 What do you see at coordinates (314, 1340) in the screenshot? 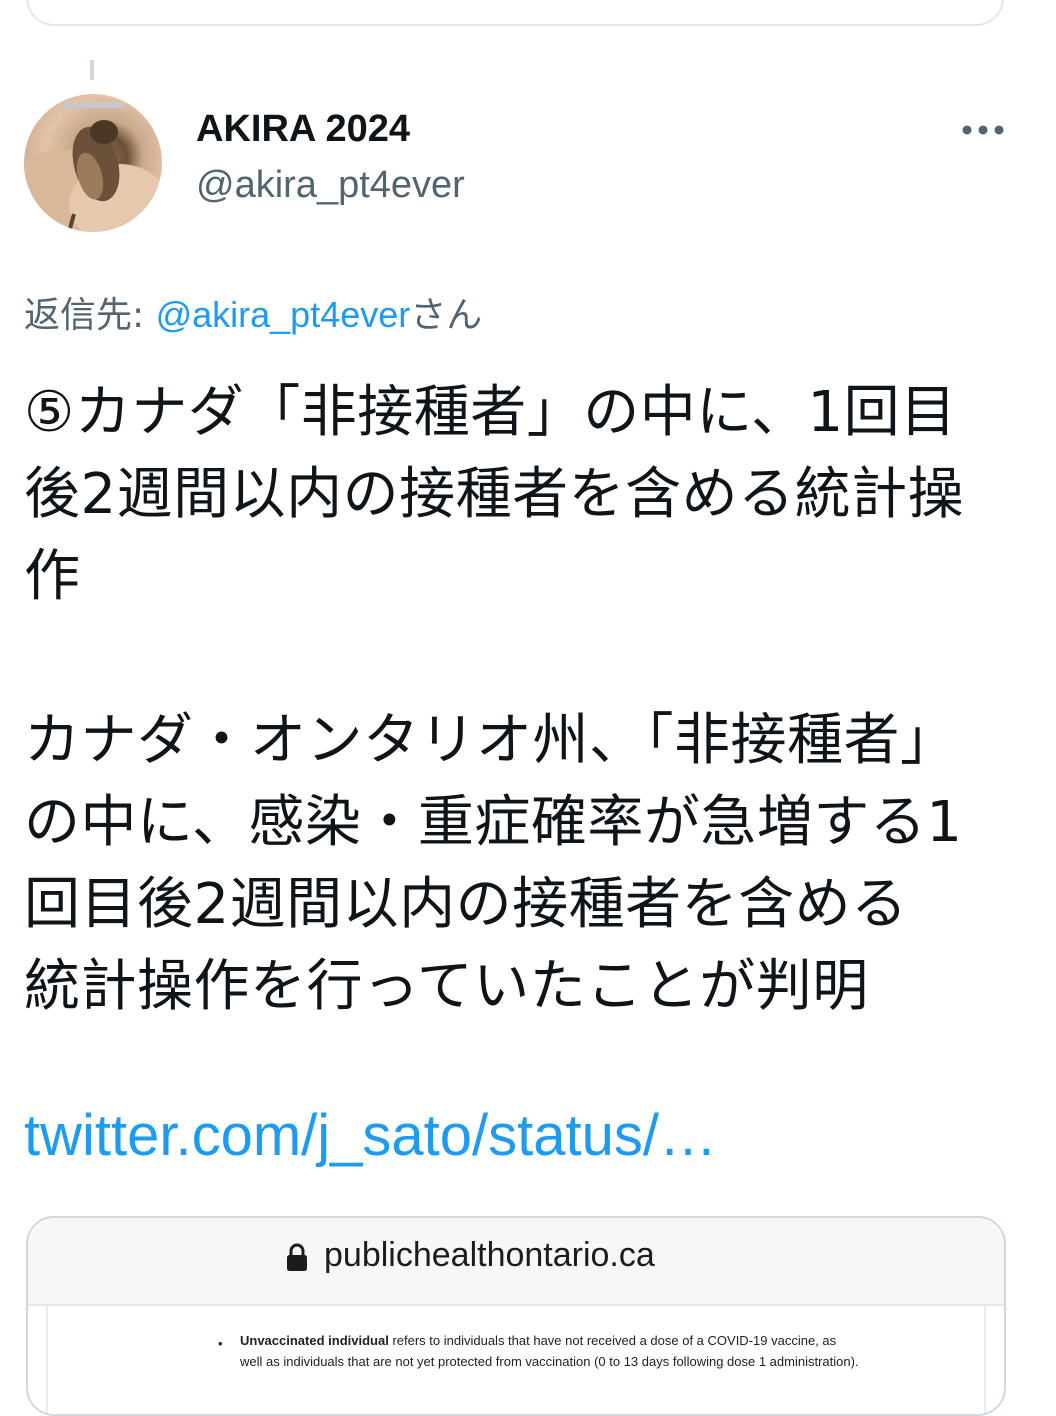
I see `document-term: Unvaccinated individual` at bounding box center [314, 1340].